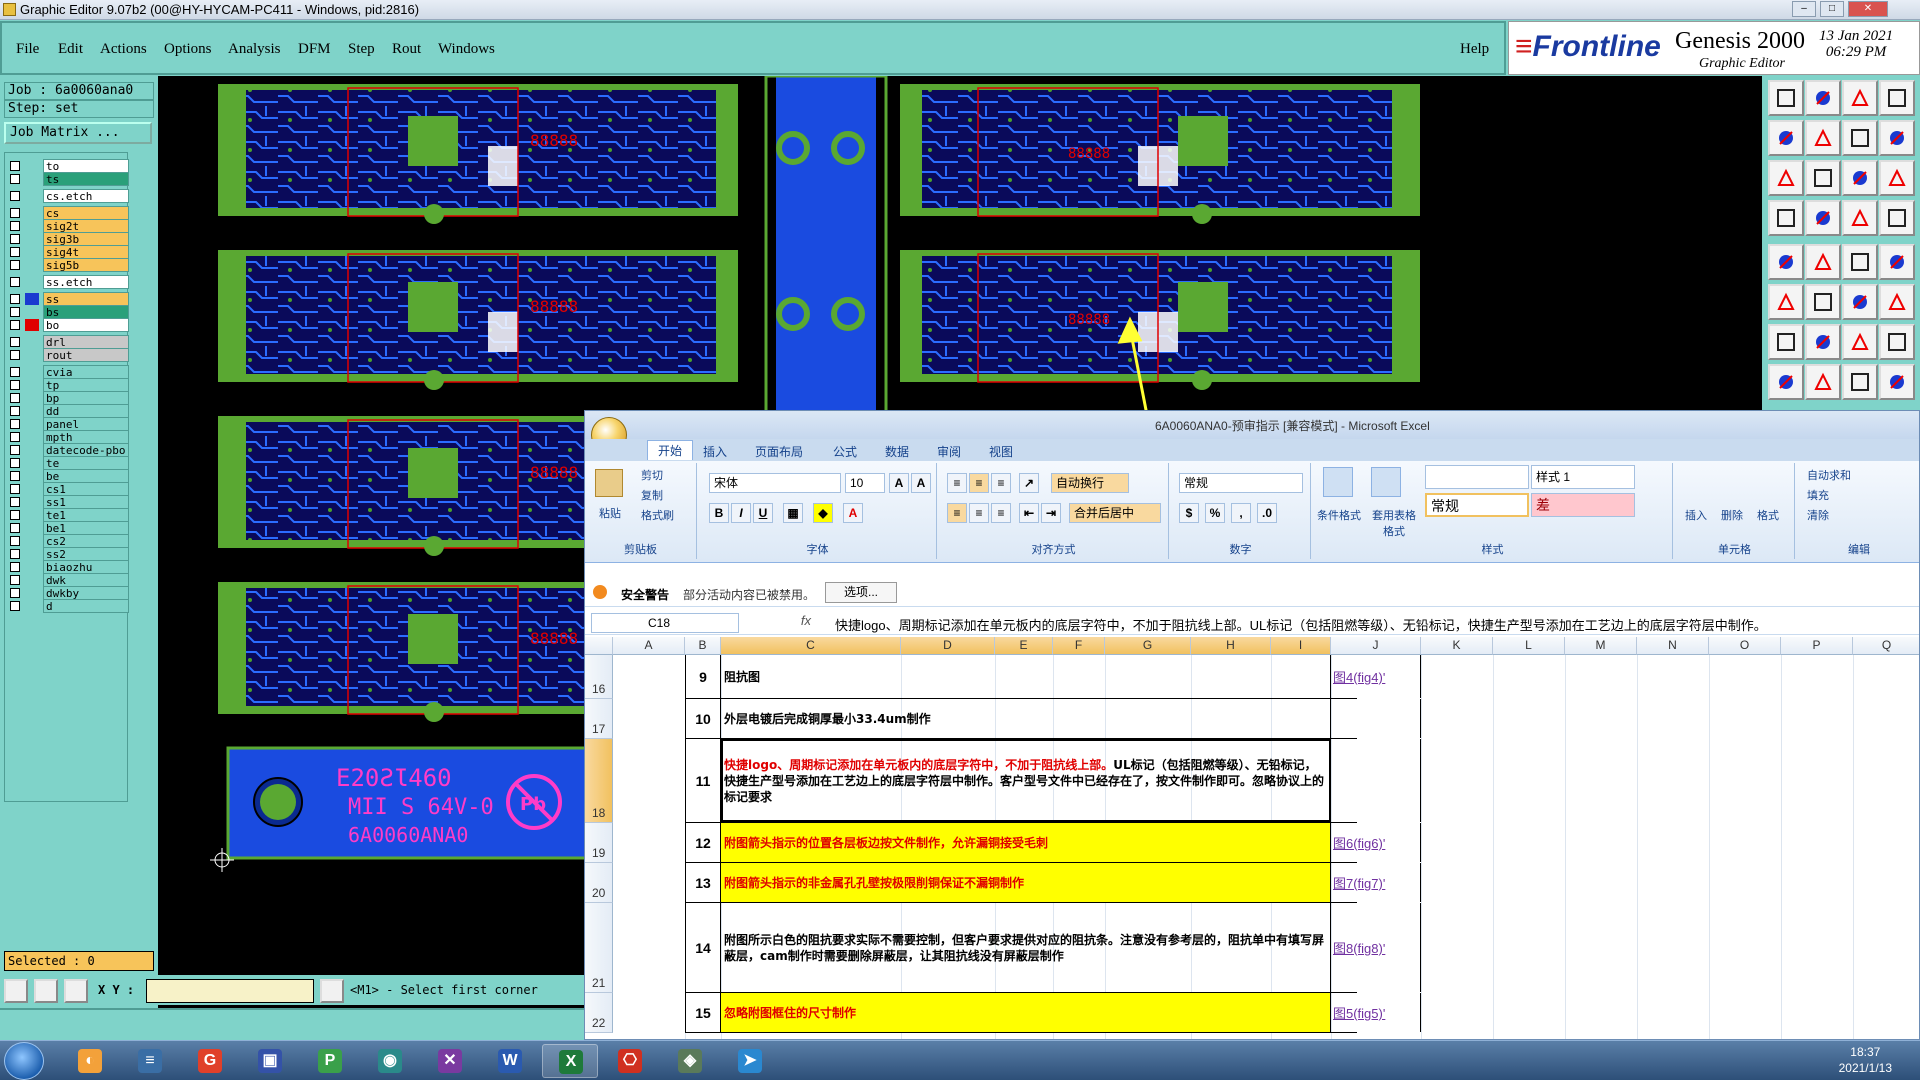 This screenshot has height=1080, width=1920. I want to click on layer-row: ss2, so click(68, 554).